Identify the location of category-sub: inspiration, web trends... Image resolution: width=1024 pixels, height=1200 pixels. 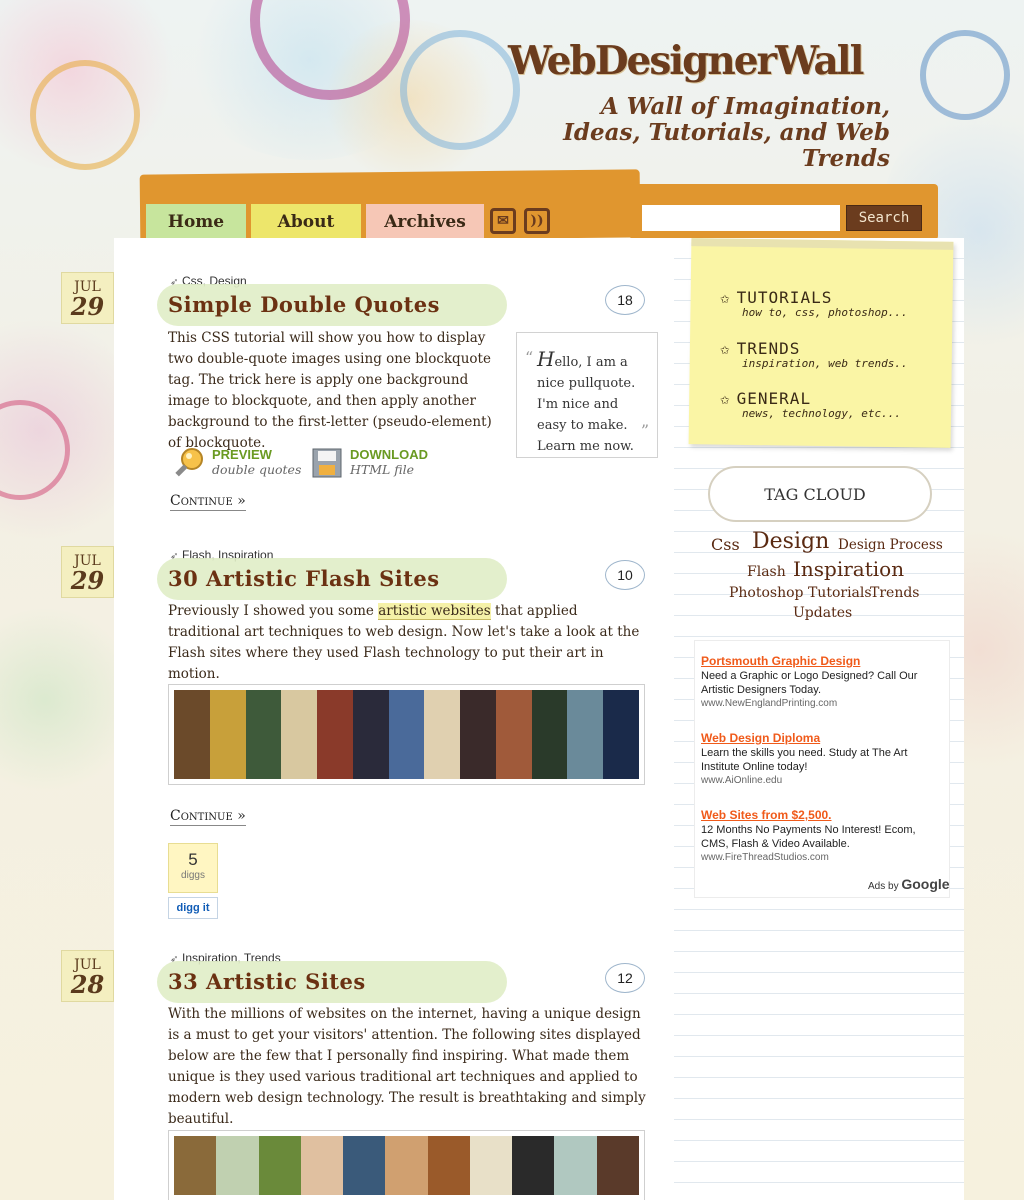
(825, 363).